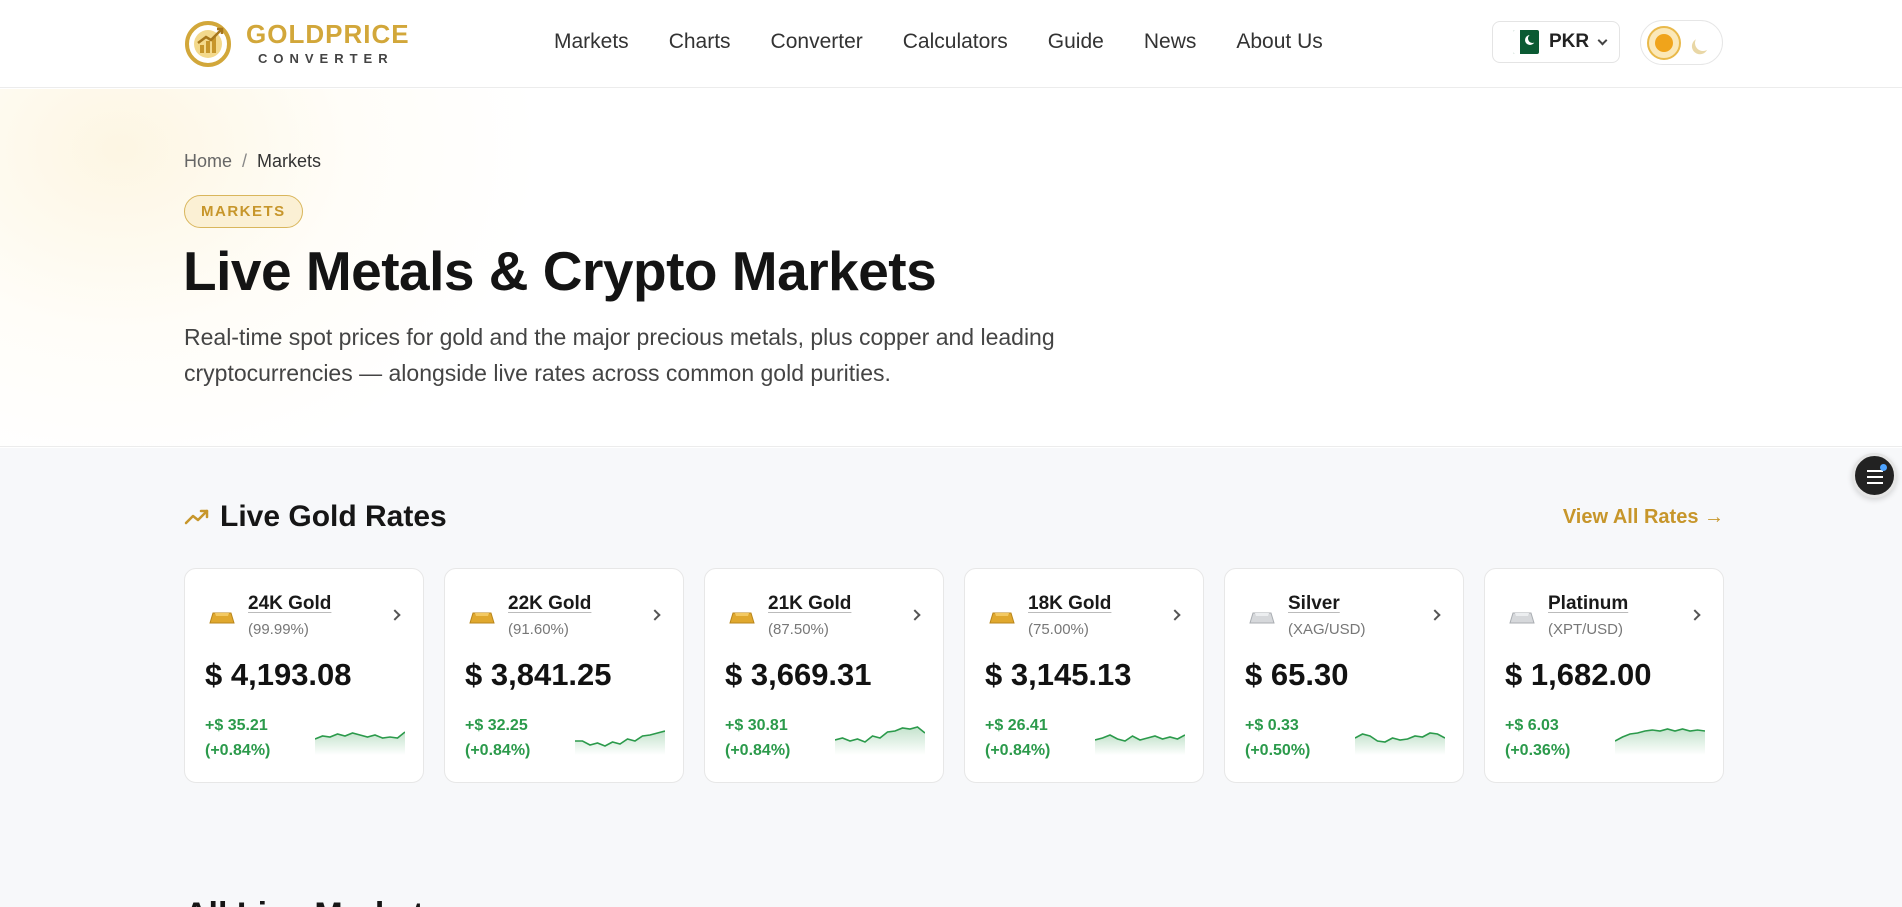 Image resolution: width=1902 pixels, height=907 pixels. I want to click on price-change-amount: +$ 26.41, so click(1016, 725).